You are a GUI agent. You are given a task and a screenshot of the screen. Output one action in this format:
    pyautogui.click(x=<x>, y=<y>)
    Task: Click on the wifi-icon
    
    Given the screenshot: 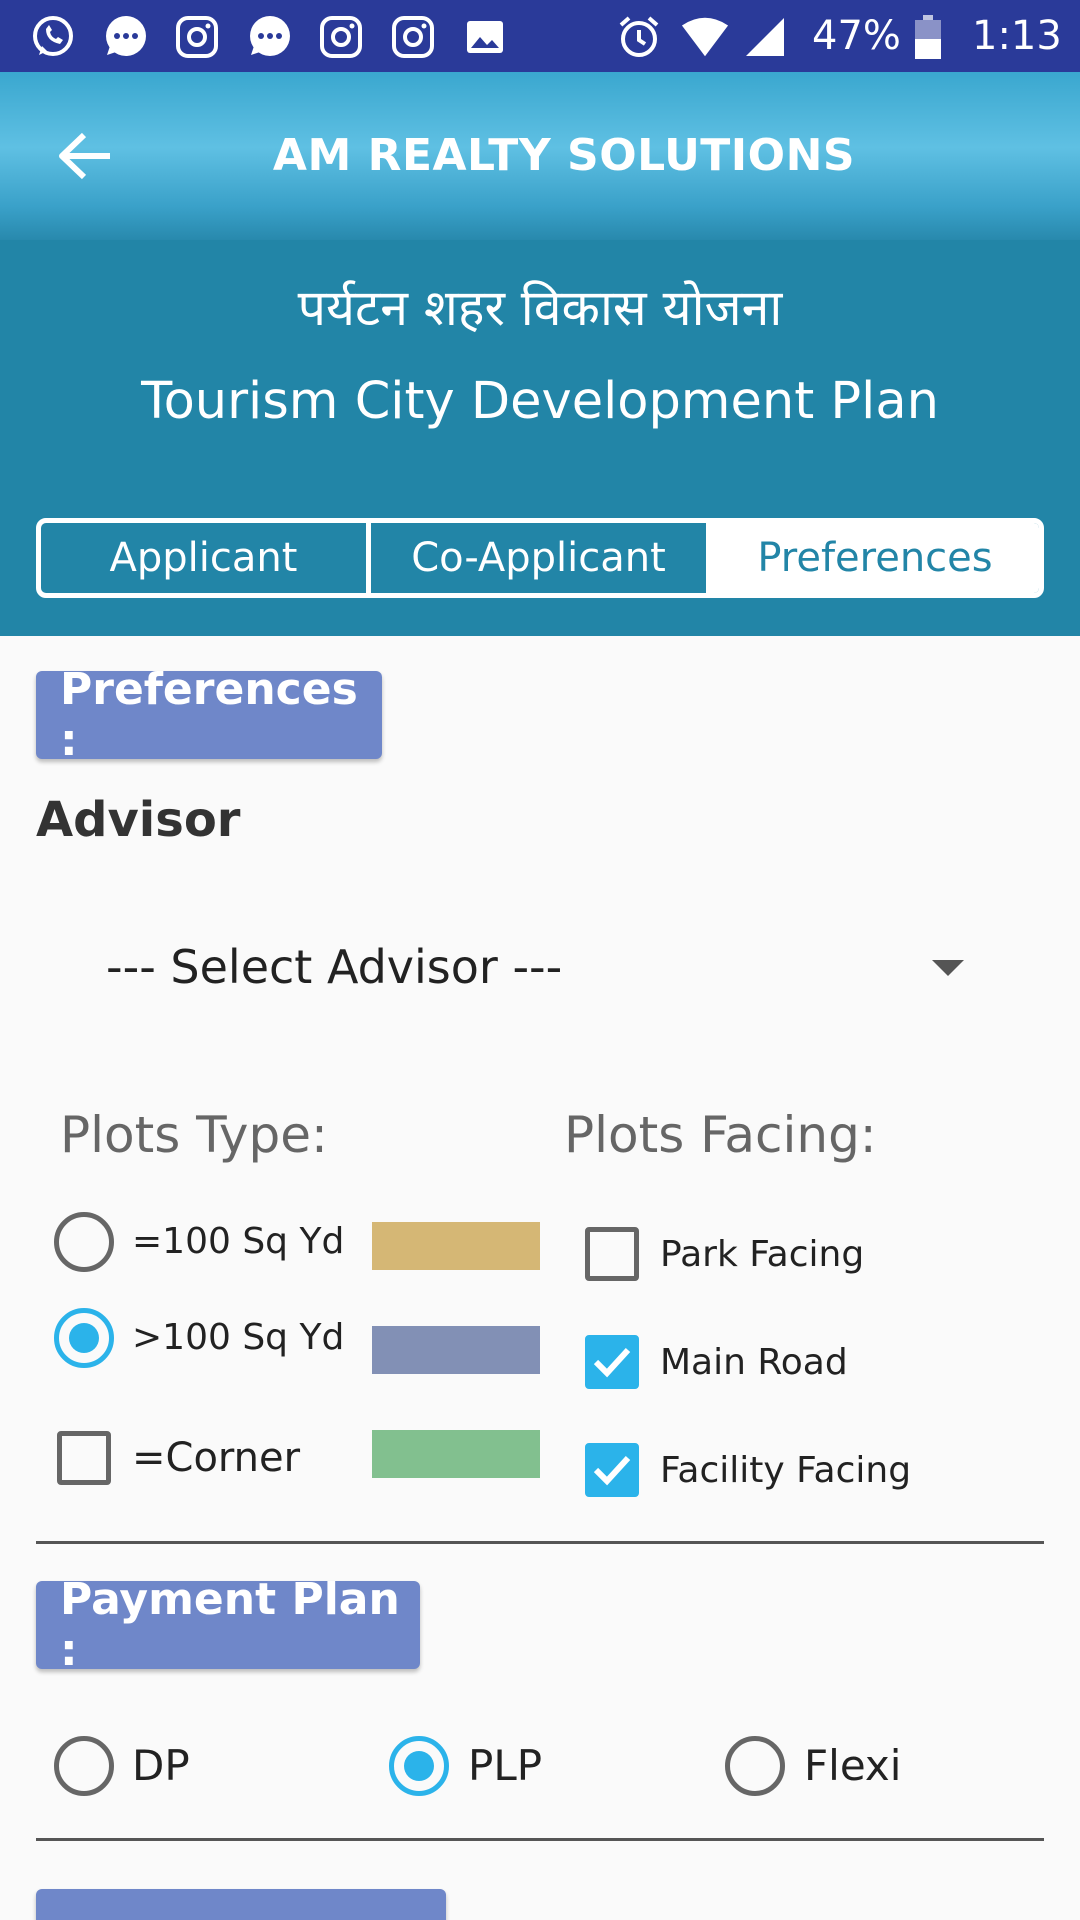 What is the action you would take?
    pyautogui.click(x=705, y=37)
    